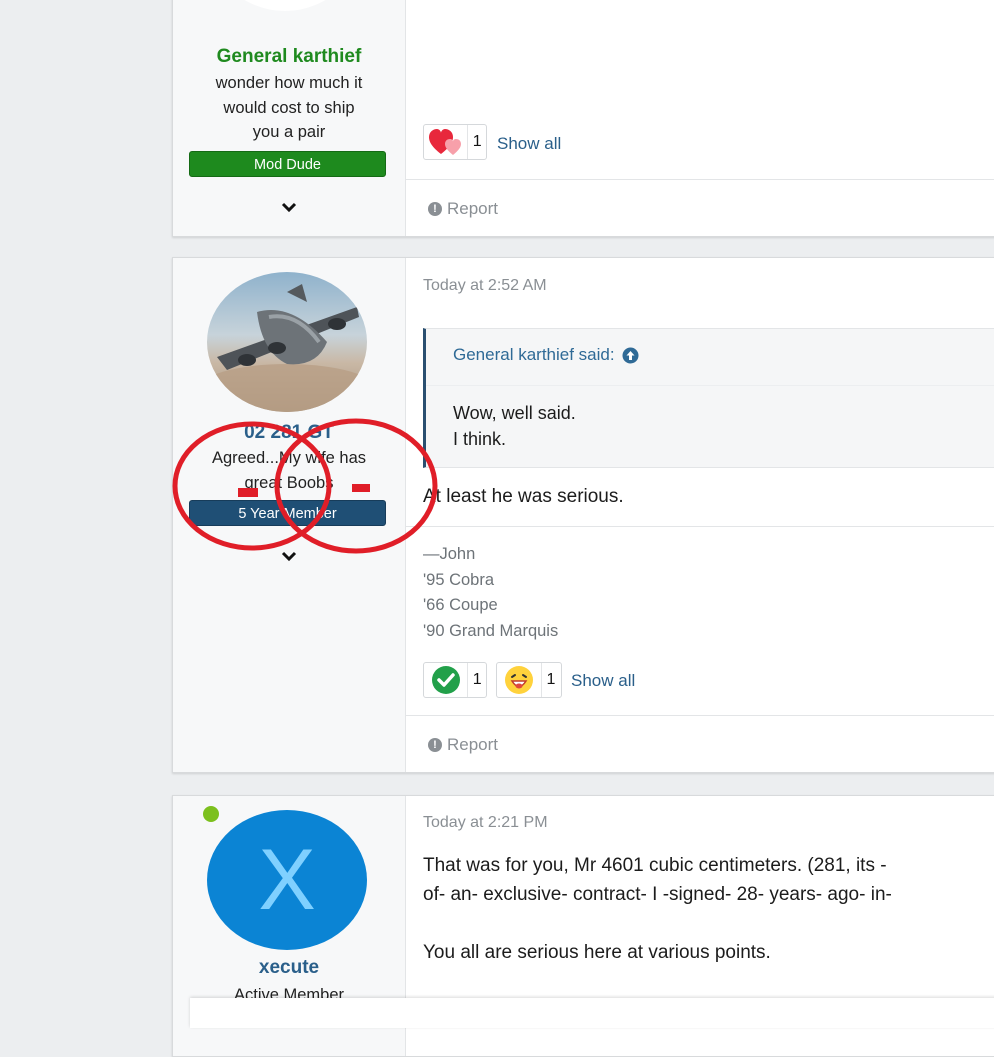 Image resolution: width=994 pixels, height=1057 pixels. I want to click on signature-line: '90 Grand Marquis, so click(491, 630).